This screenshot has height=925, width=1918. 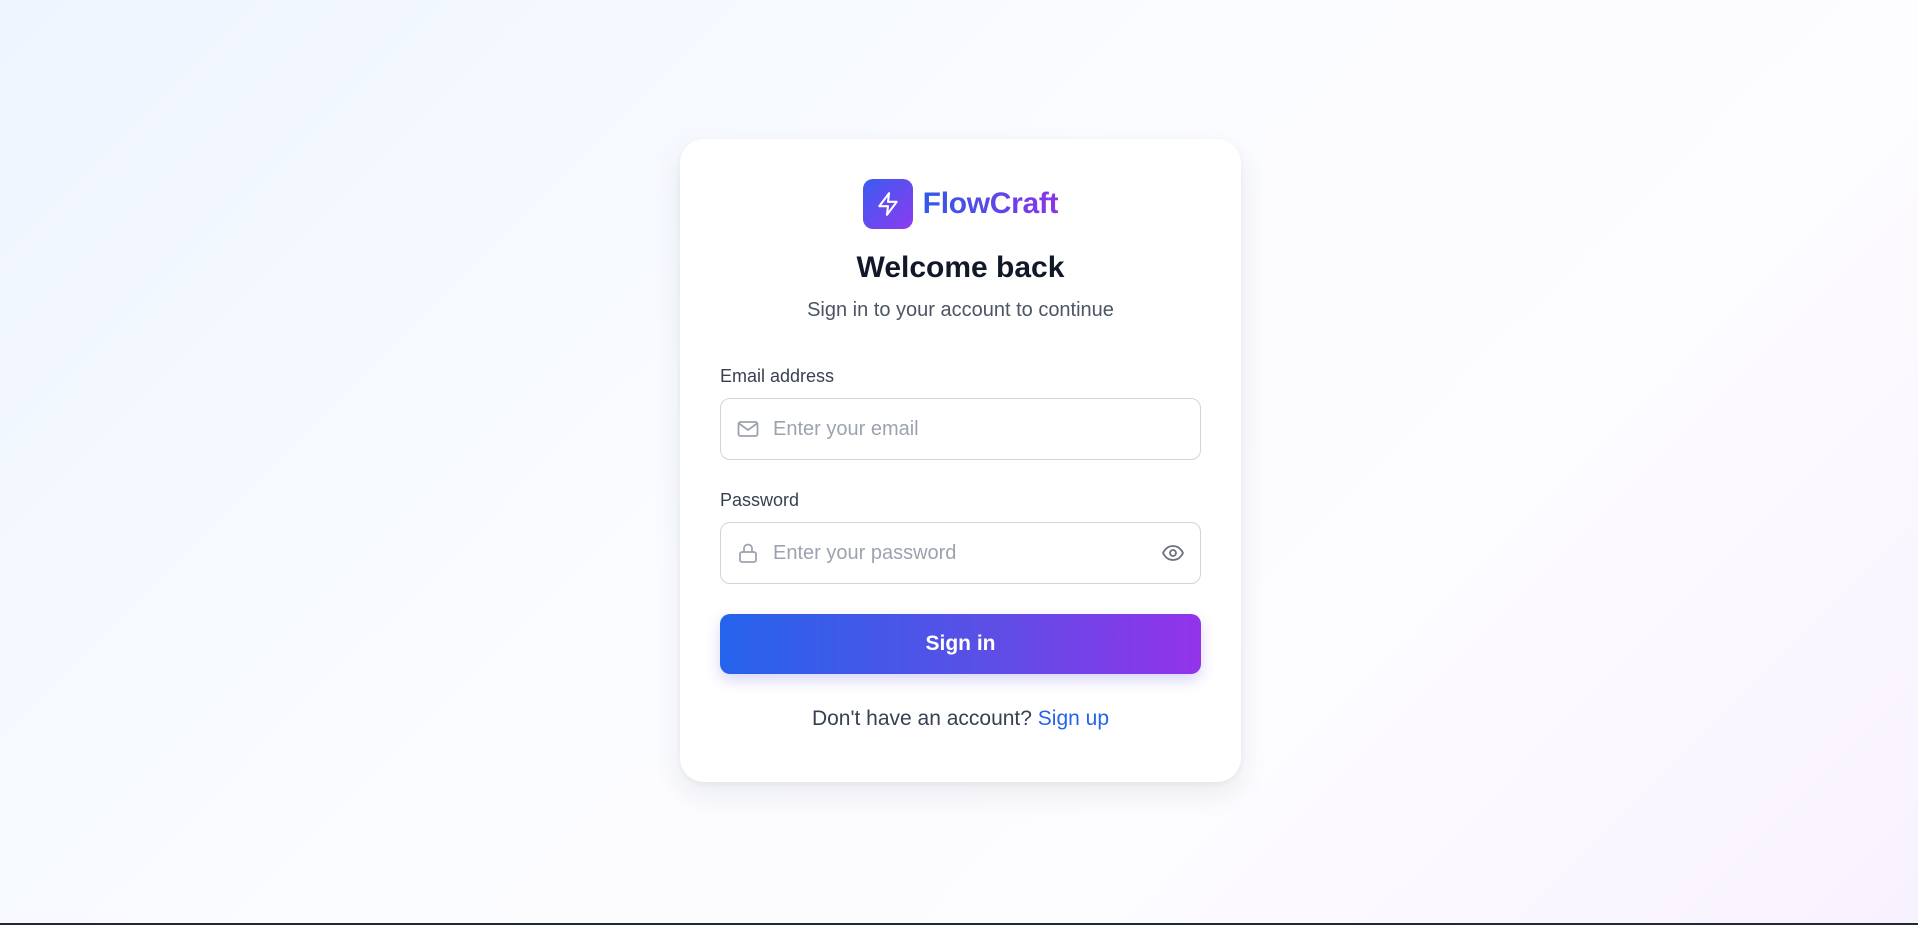 I want to click on sign-in-button: Sign in, so click(x=960, y=644).